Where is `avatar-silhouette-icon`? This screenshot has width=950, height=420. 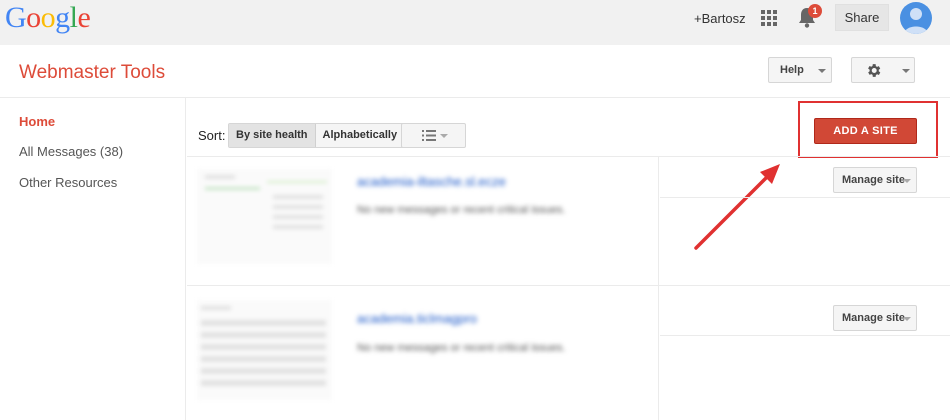
avatar-silhouette-icon is located at coordinates (916, 21).